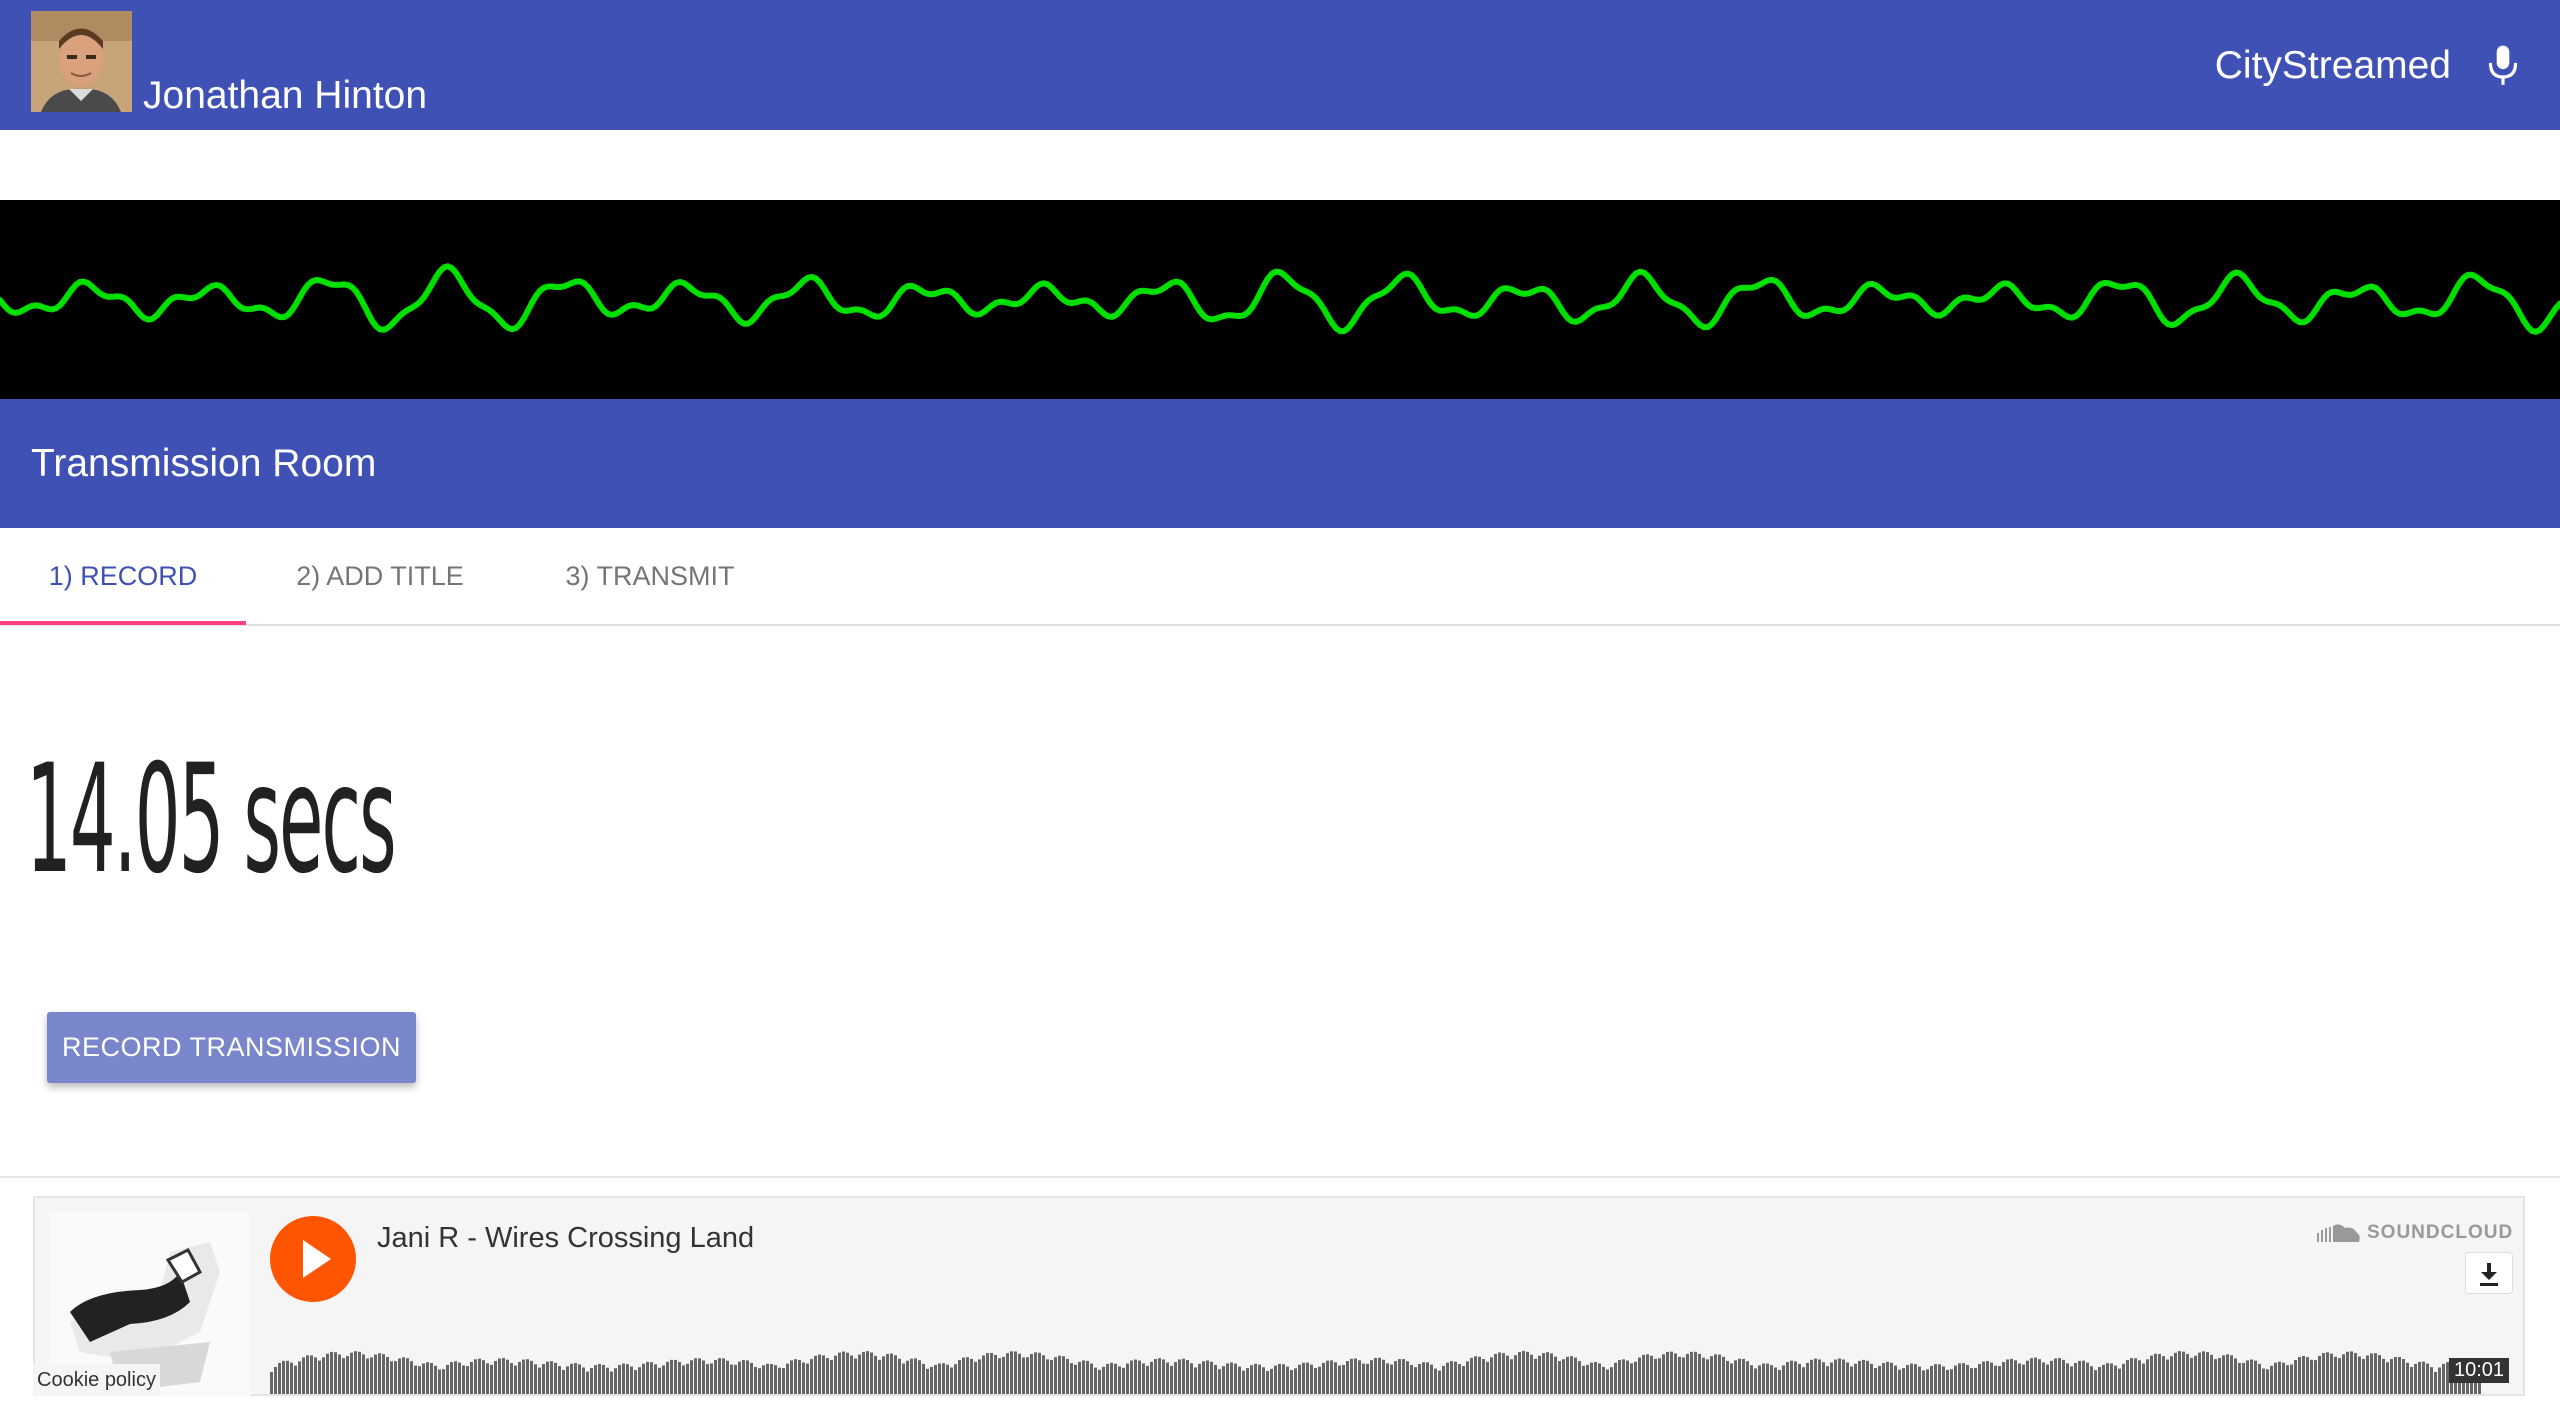 The height and width of the screenshot is (1412, 2560). What do you see at coordinates (2489, 1273) in the screenshot?
I see `download-button` at bounding box center [2489, 1273].